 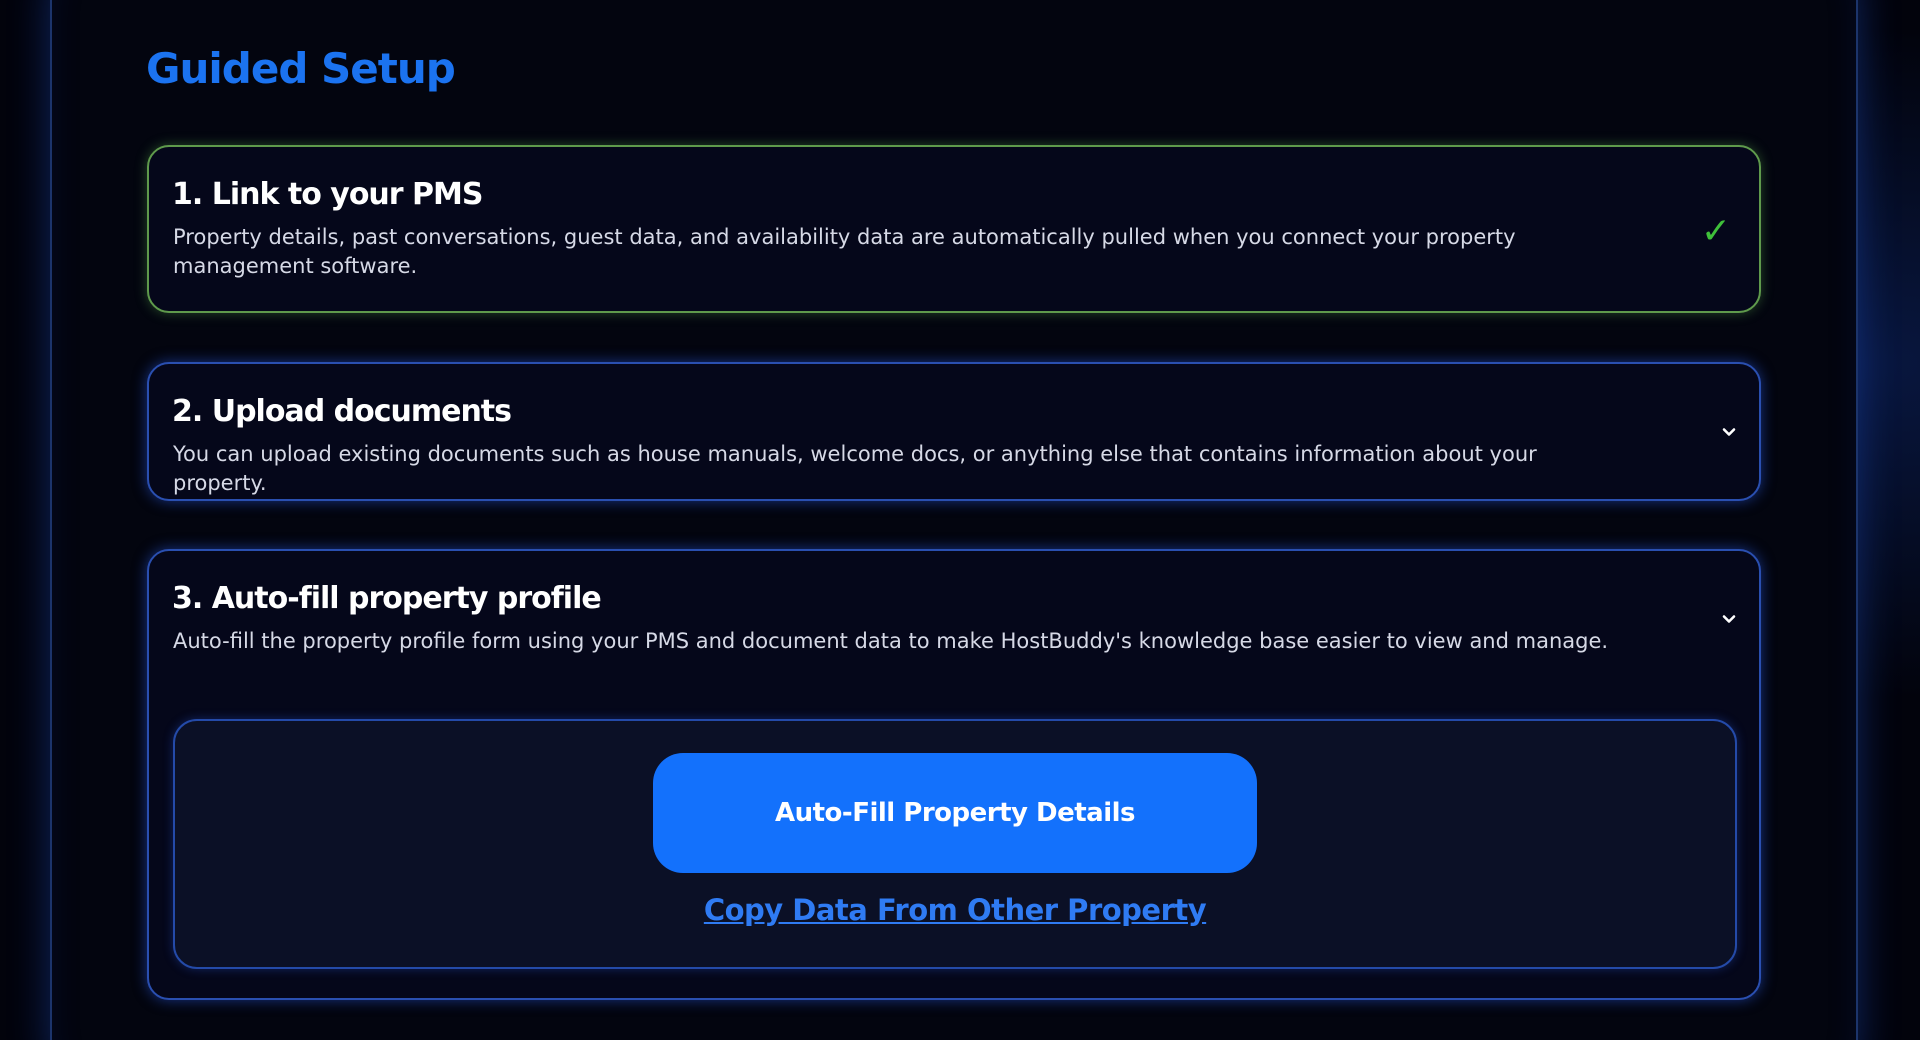 What do you see at coordinates (327, 194) in the screenshot?
I see `step-title: 1. Link to your PMS` at bounding box center [327, 194].